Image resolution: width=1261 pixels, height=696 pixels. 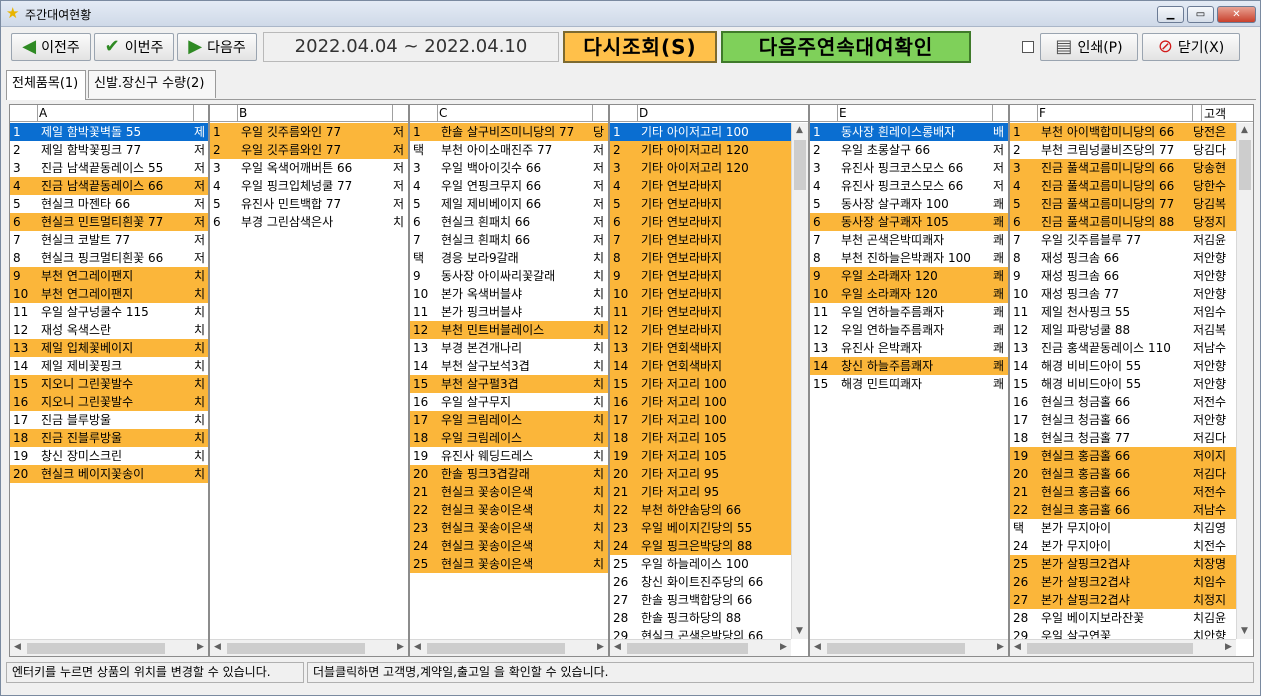 I want to click on table-row: 18 우일 크림레이스 치, so click(x=509, y=438).